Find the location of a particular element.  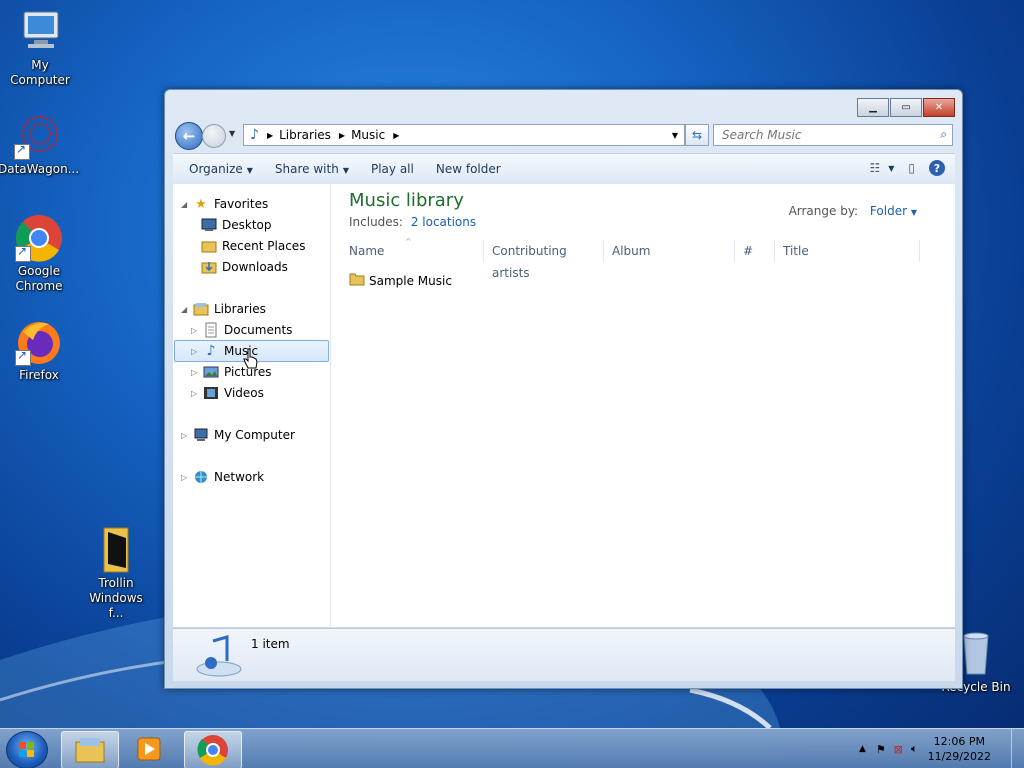

window-controls: ▁ ▭ ✕ is located at coordinates (905, 107).